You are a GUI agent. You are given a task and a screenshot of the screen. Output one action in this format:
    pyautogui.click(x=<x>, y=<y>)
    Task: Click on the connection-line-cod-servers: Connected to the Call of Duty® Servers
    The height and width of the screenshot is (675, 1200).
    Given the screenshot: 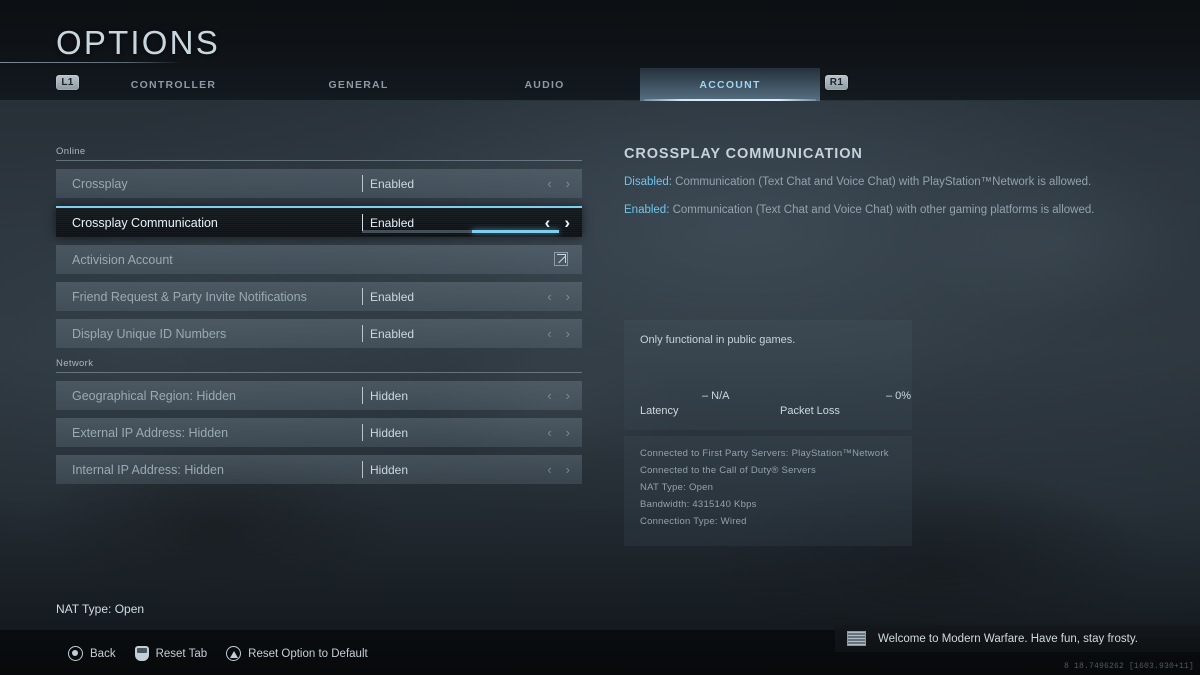 What is the action you would take?
    pyautogui.click(x=728, y=470)
    